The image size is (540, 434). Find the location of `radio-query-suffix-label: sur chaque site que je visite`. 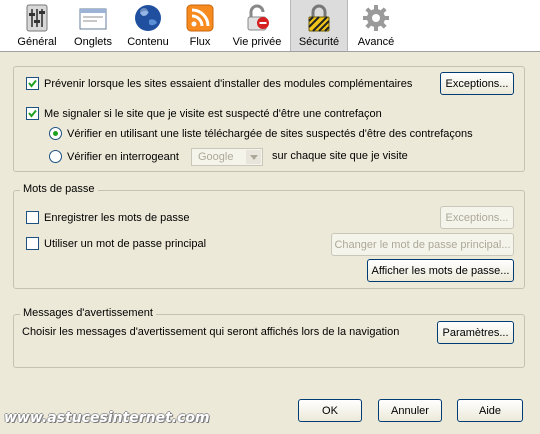

radio-query-suffix-label: sur chaque site que je visite is located at coordinates (340, 156).